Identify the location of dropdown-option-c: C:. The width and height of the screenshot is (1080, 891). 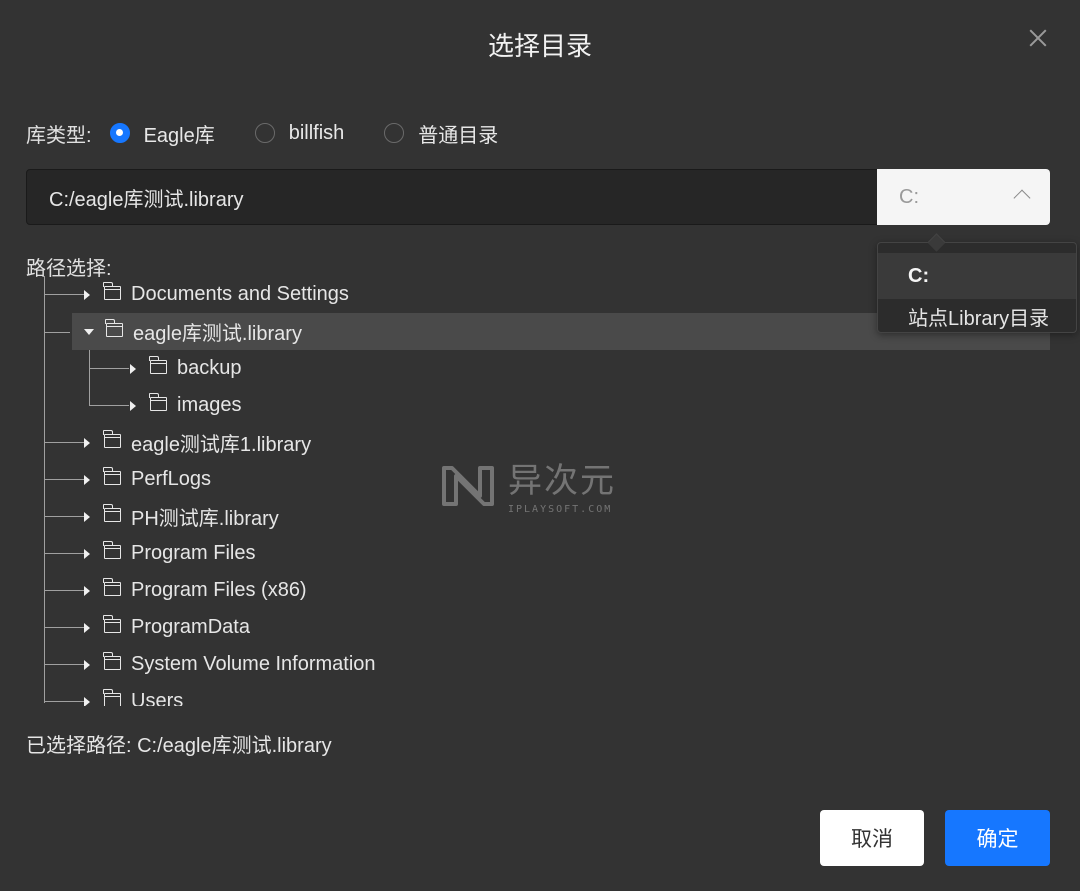
(977, 276).